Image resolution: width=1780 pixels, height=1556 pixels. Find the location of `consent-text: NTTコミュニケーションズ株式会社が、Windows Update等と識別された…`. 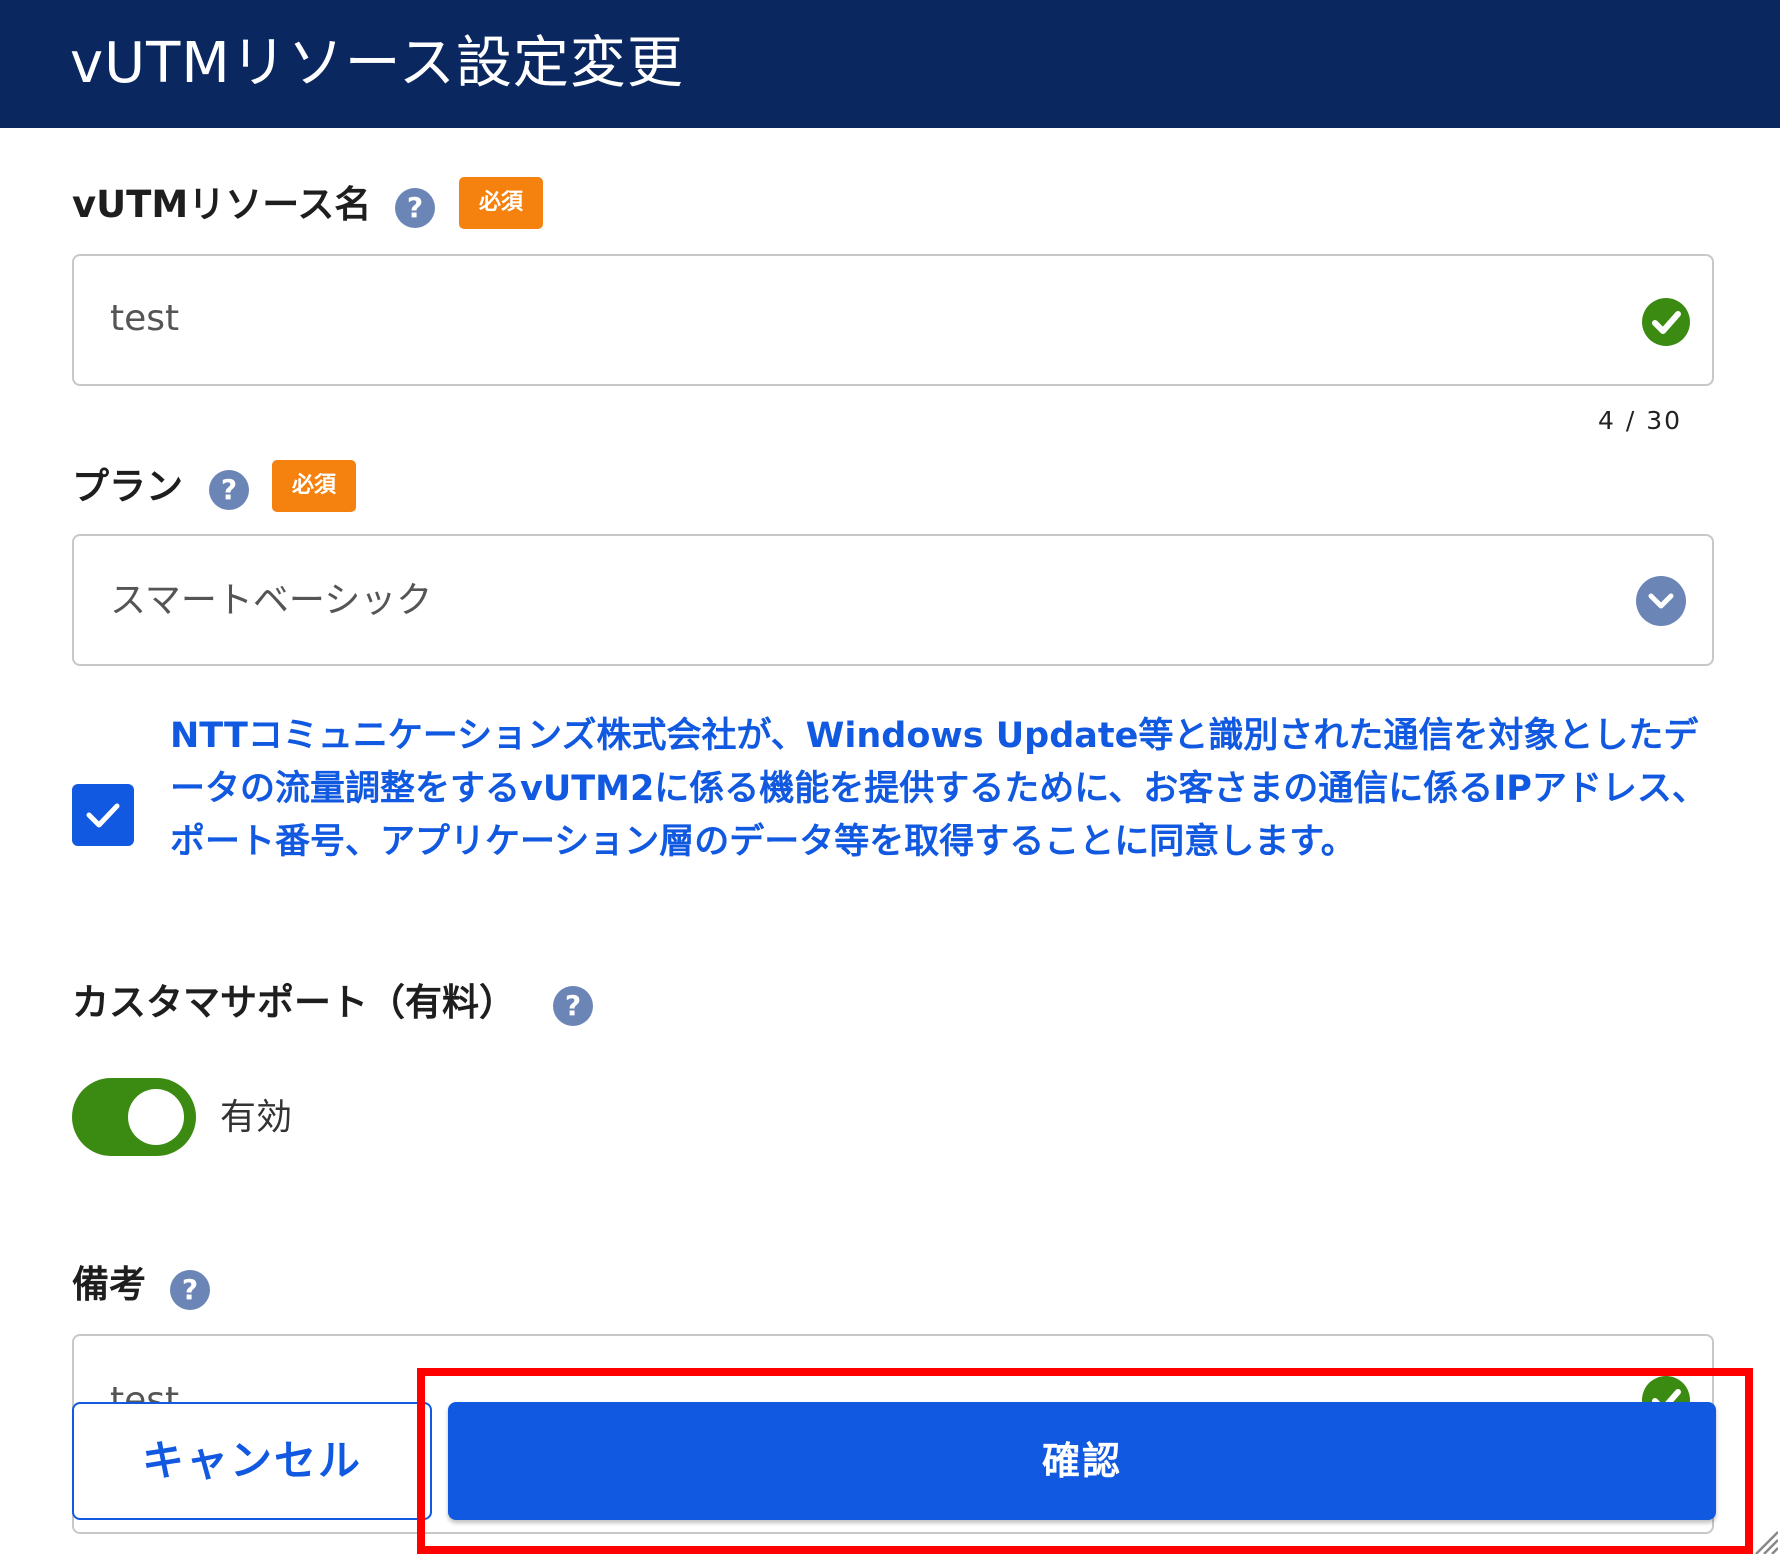

consent-text: NTTコミュニケーションズ株式会社が、Windows Update等と識別された… is located at coordinates (942, 789).